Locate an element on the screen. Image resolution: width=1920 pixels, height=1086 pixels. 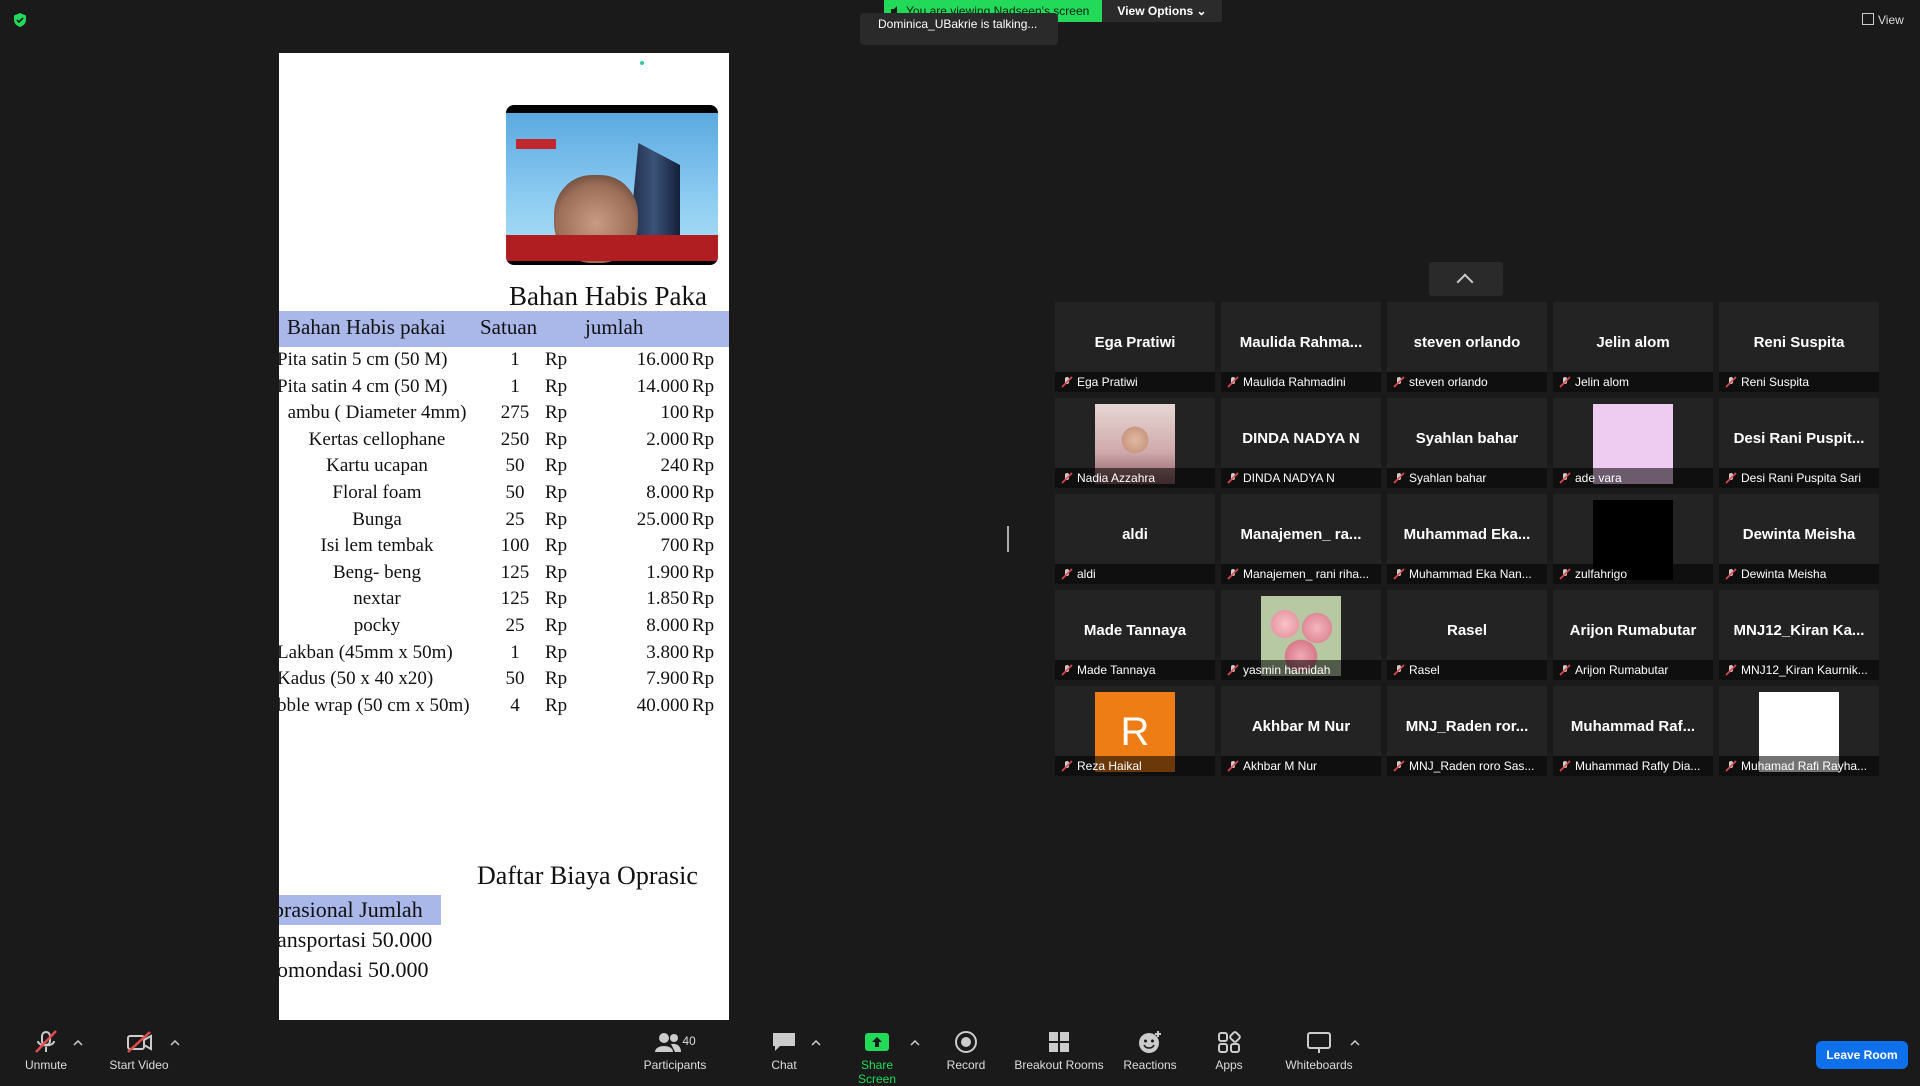
shield-icon is located at coordinates (20, 20).